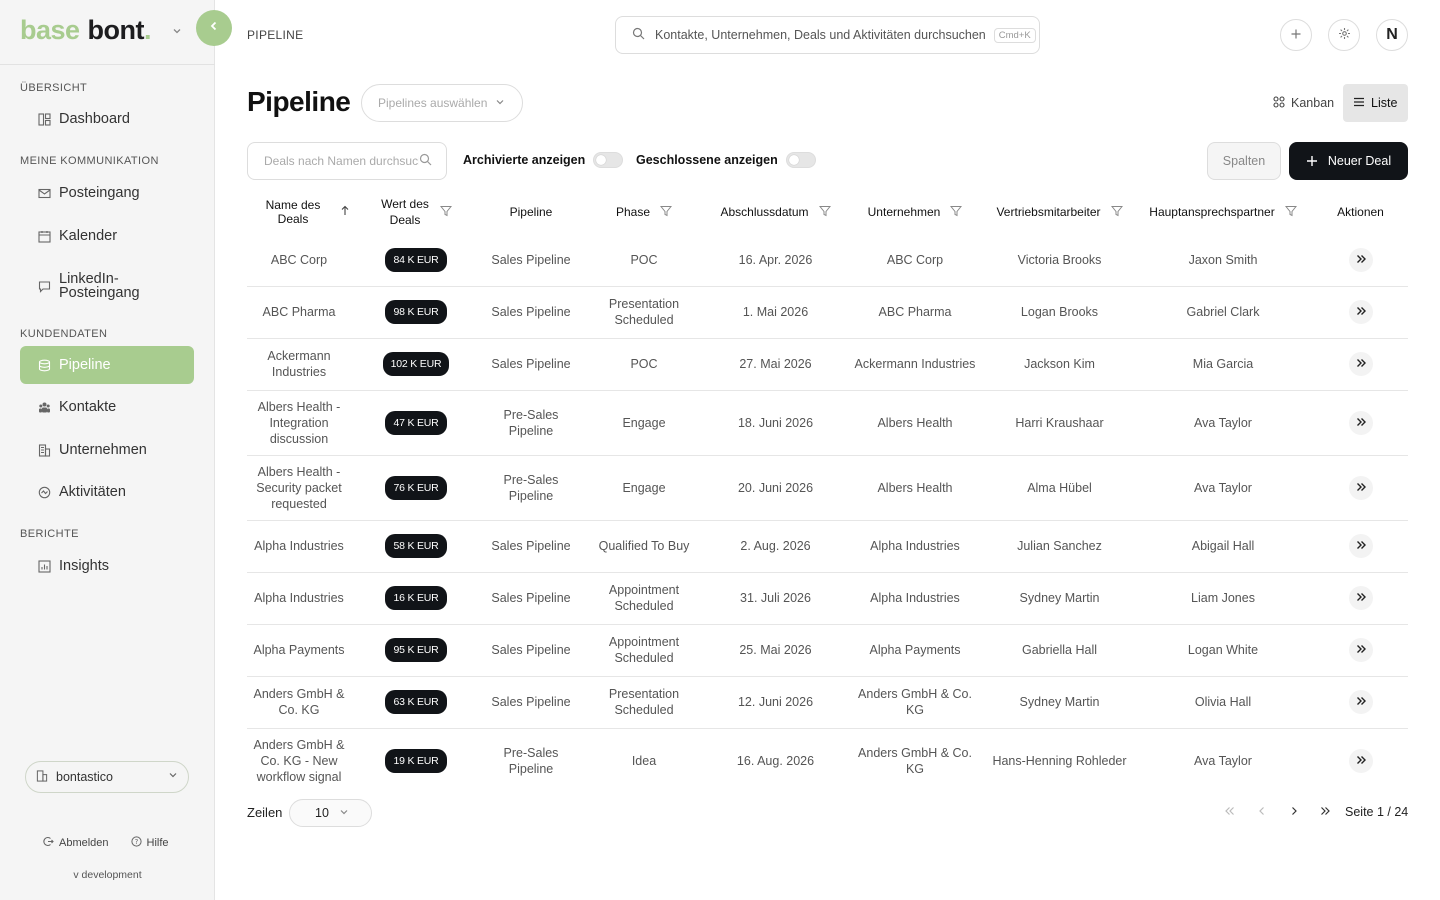 The image size is (1440, 900). What do you see at coordinates (1230, 812) in the screenshot?
I see `first-page-button` at bounding box center [1230, 812].